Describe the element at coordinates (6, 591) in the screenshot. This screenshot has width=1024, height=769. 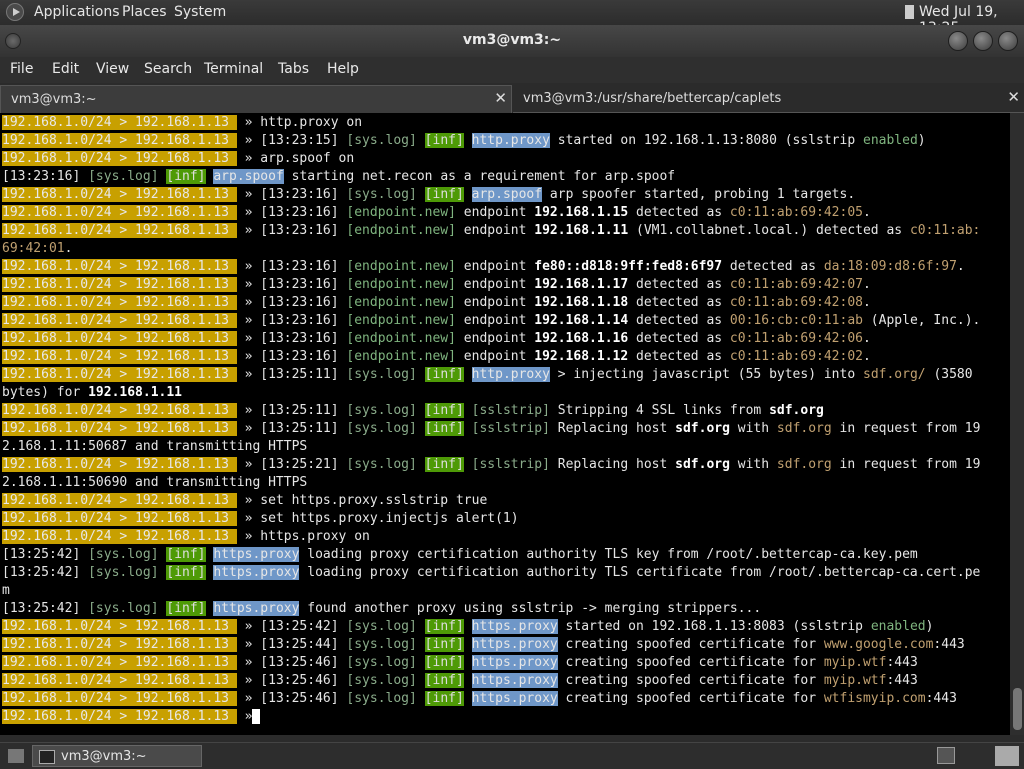
I see `terminal-line: m` at that location.